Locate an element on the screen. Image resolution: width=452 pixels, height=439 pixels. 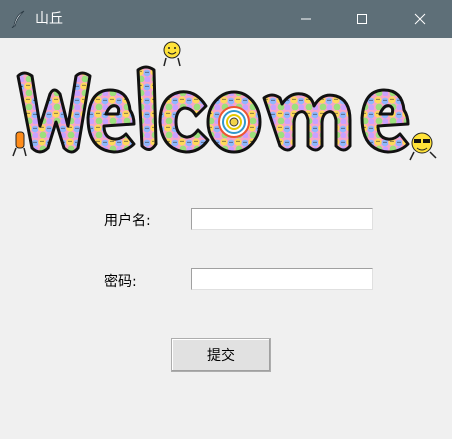
target-emoji-icon is located at coordinates (234, 122).